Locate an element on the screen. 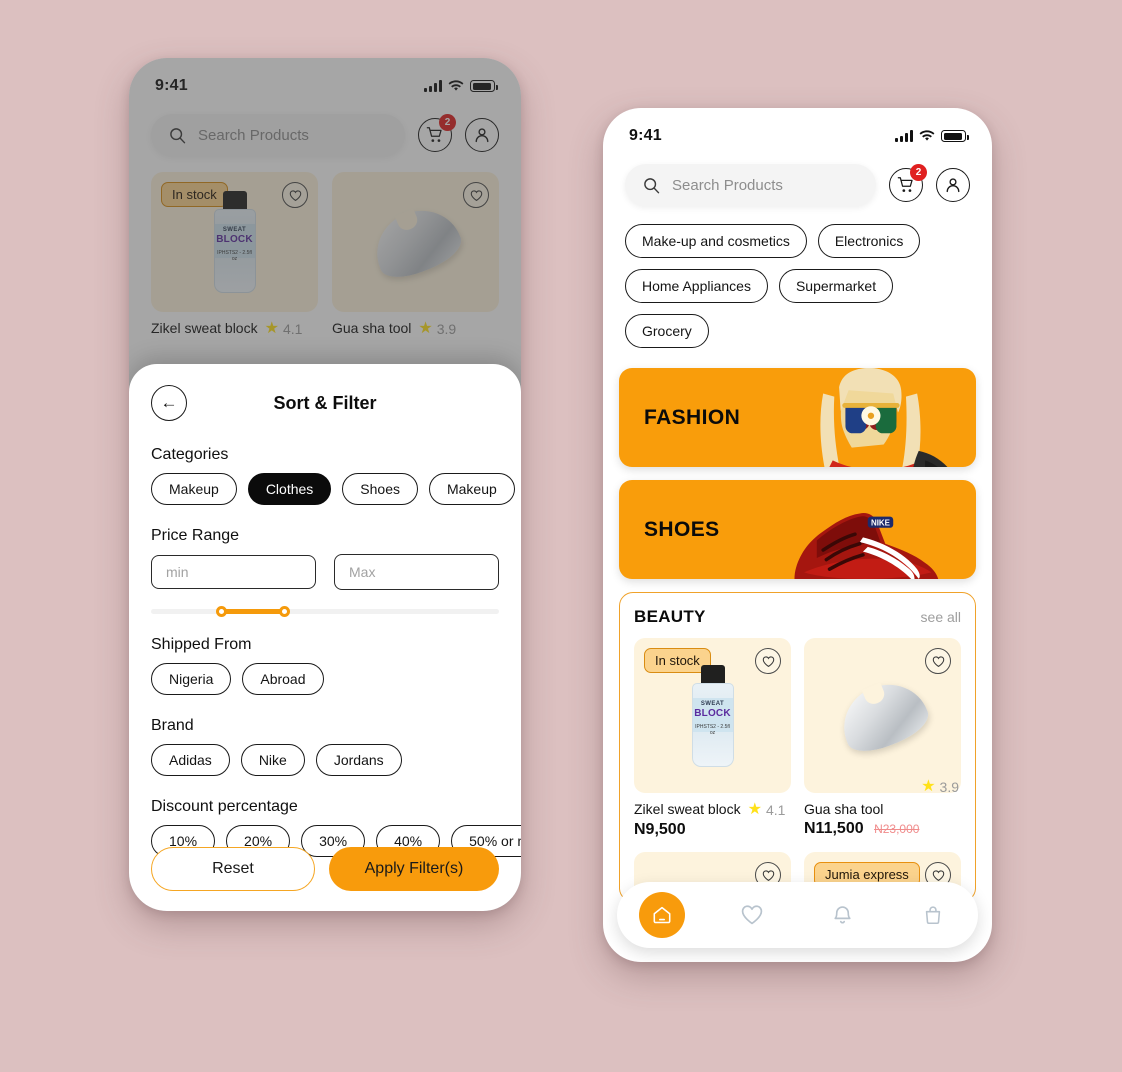 Image resolution: width=1122 pixels, height=1072 pixels. product-meta: Zikel sweat block ★ 4.1 is located at coordinates (234, 324).